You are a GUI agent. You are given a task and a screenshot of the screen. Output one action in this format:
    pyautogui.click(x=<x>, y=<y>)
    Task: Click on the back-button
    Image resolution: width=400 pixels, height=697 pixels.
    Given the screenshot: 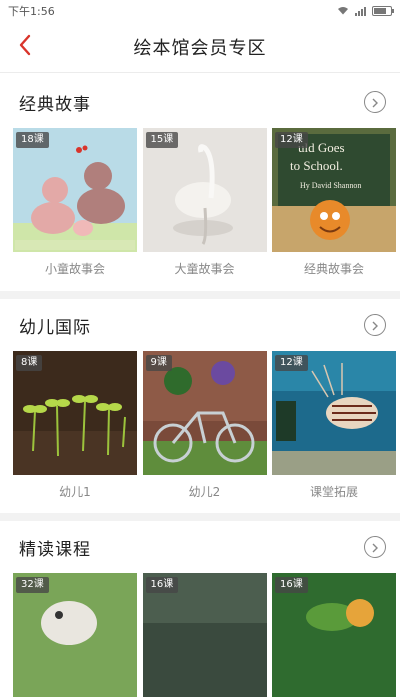 What is the action you would take?
    pyautogui.click(x=25, y=47)
    